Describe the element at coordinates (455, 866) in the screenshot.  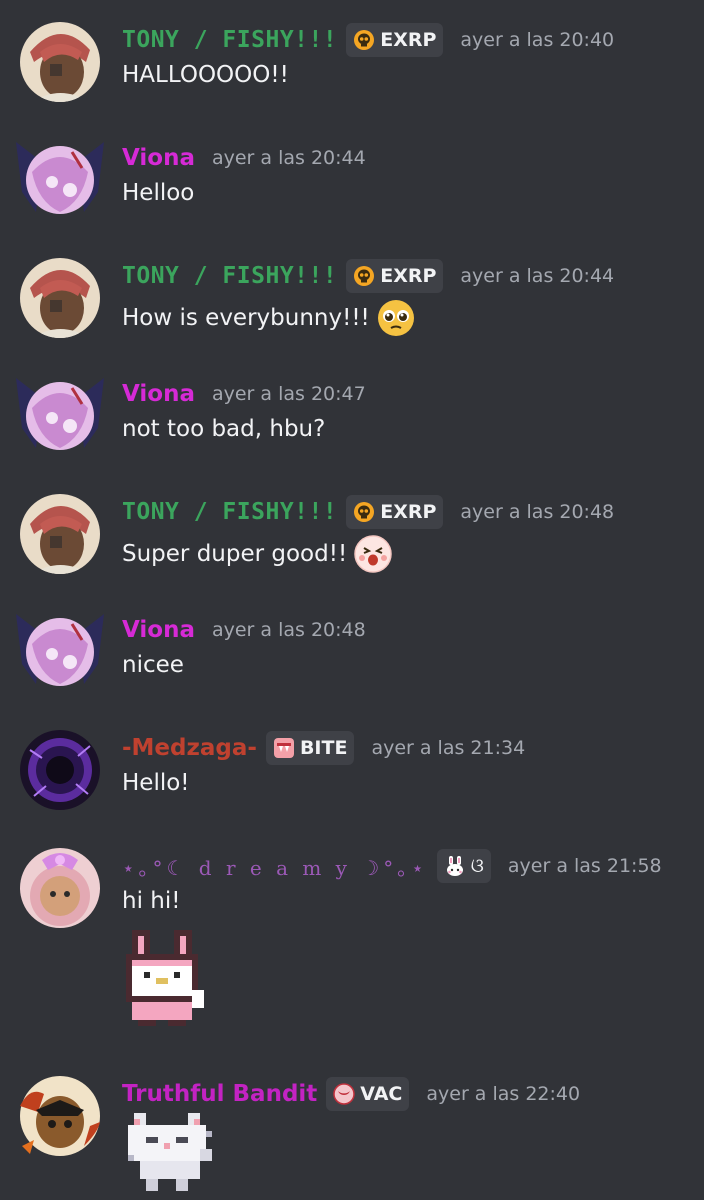
I see `bunny-icon` at that location.